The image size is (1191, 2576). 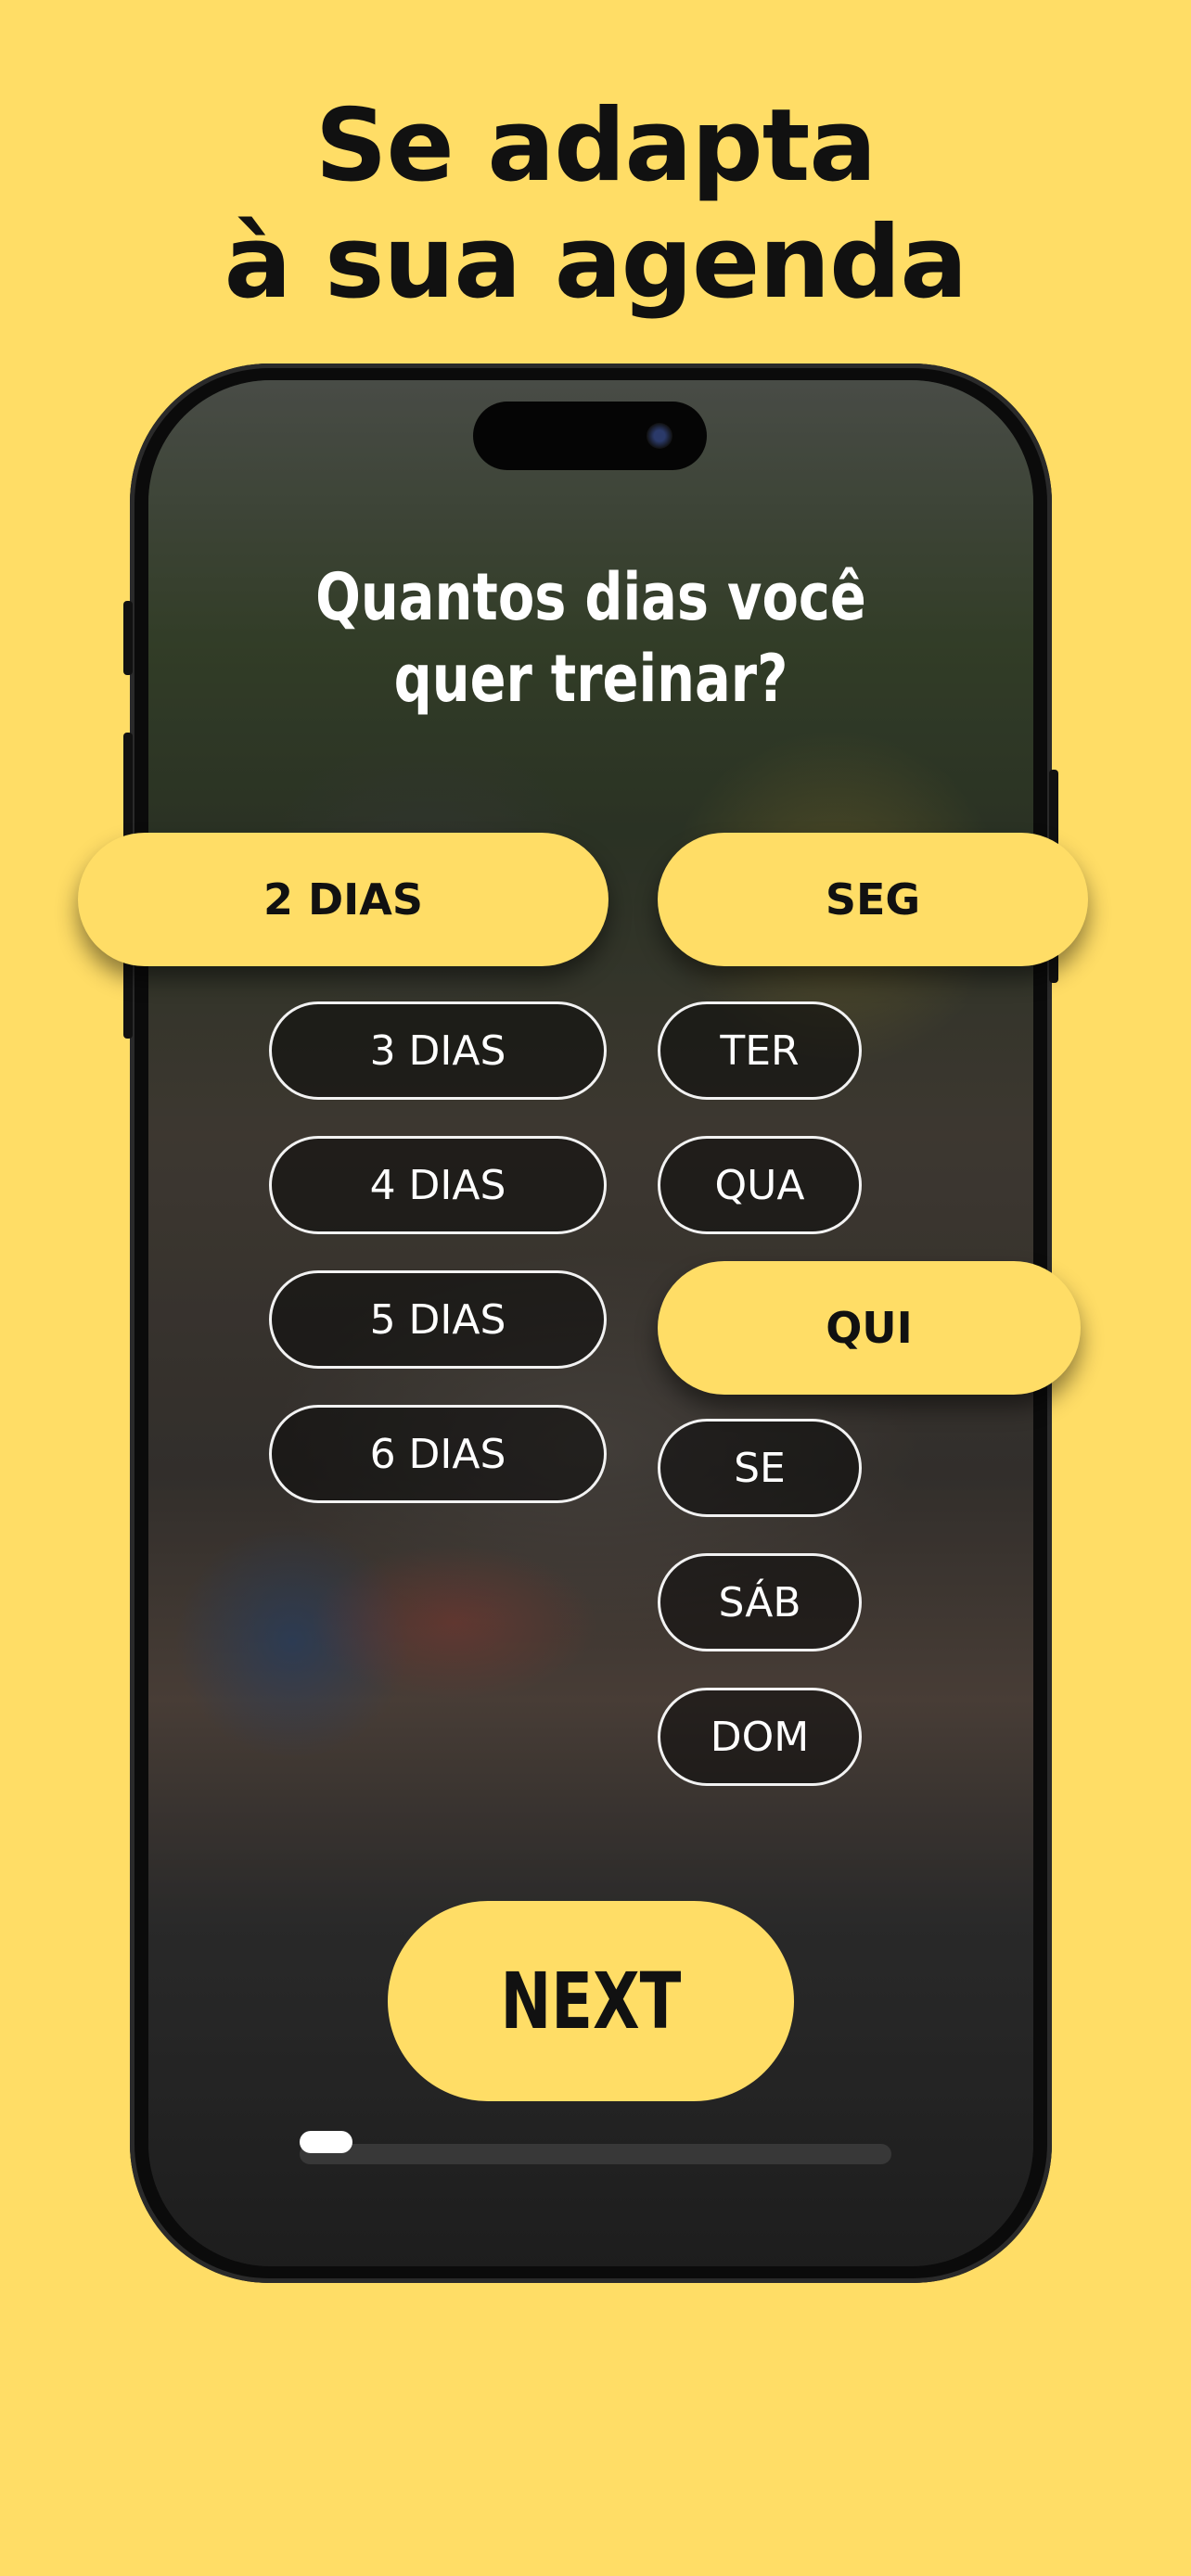 What do you see at coordinates (438, 1319) in the screenshot?
I see `option-5-dias: 5 DIAS` at bounding box center [438, 1319].